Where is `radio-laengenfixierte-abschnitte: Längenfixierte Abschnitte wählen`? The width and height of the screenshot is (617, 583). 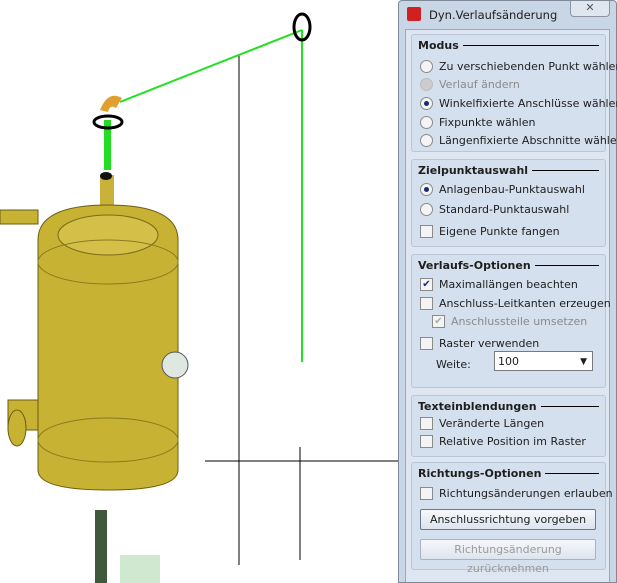 radio-laengenfixierte-abschnitte: Längenfixierte Abschnitte wählen is located at coordinates (518, 140).